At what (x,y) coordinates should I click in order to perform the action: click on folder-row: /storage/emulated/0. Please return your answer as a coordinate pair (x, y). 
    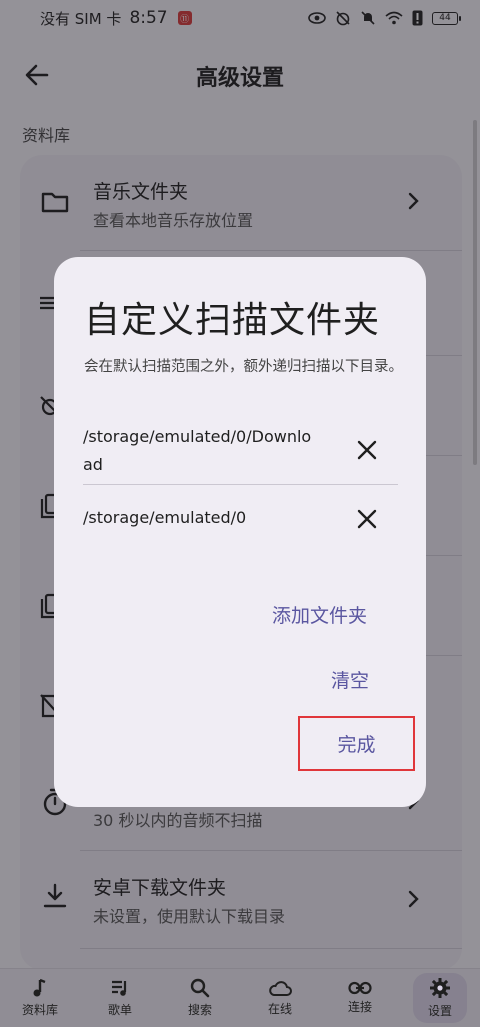
    Looking at the image, I should click on (240, 518).